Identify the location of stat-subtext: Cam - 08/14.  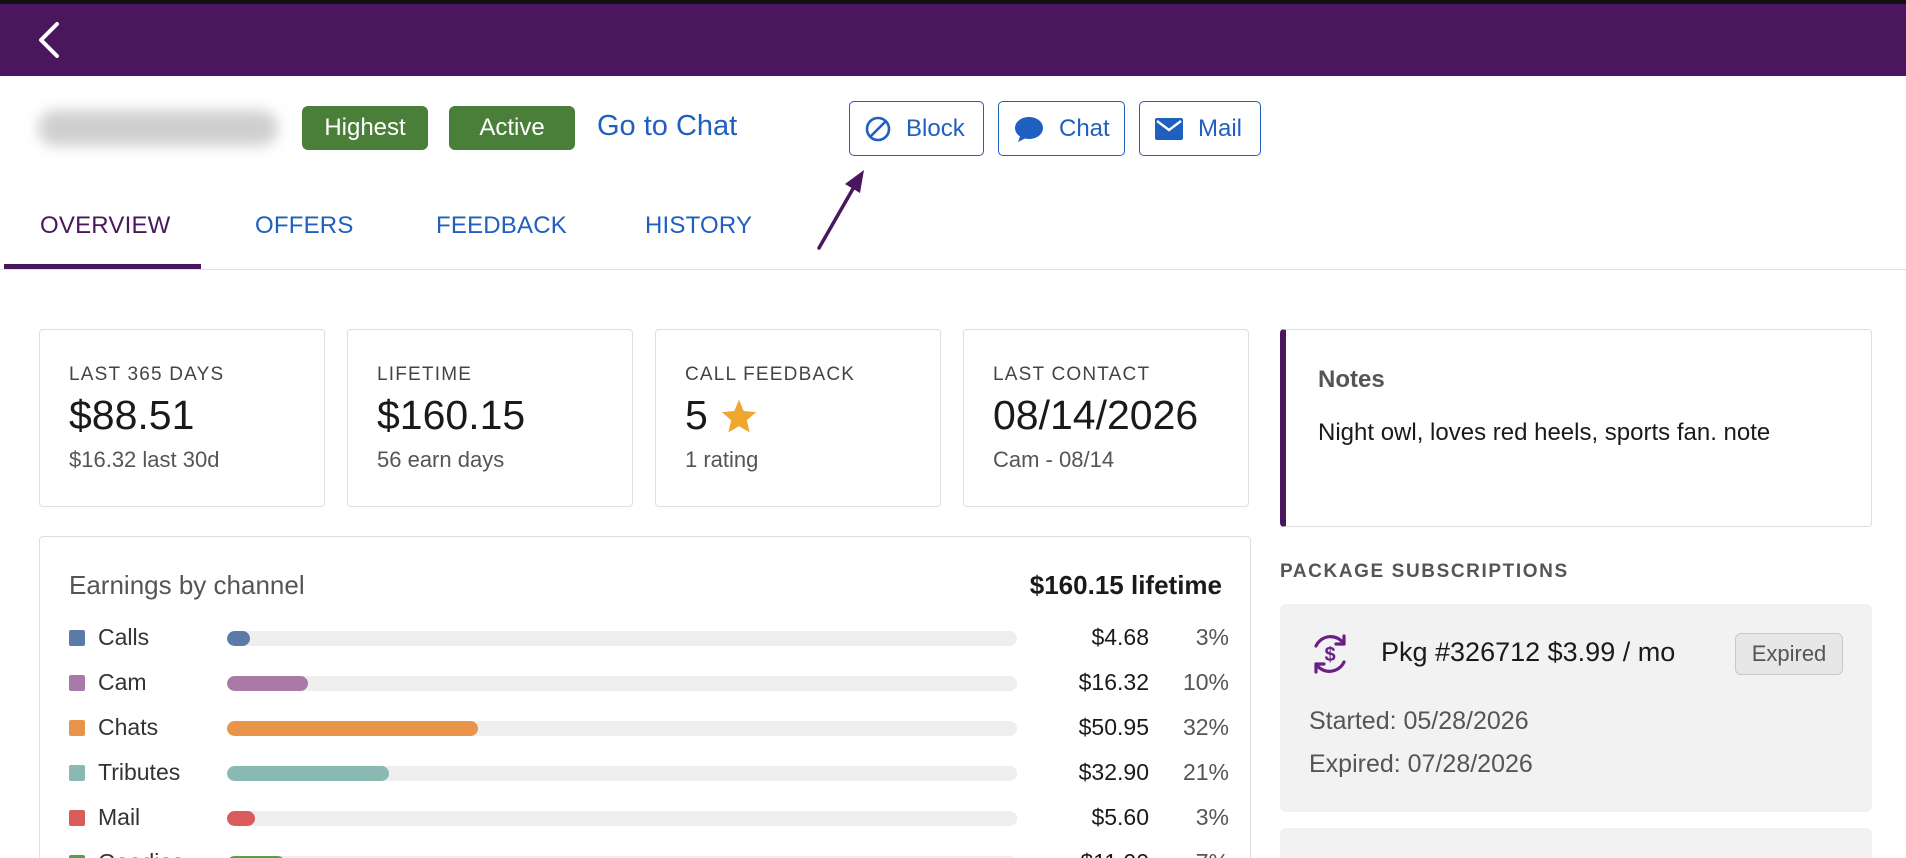
(1054, 459).